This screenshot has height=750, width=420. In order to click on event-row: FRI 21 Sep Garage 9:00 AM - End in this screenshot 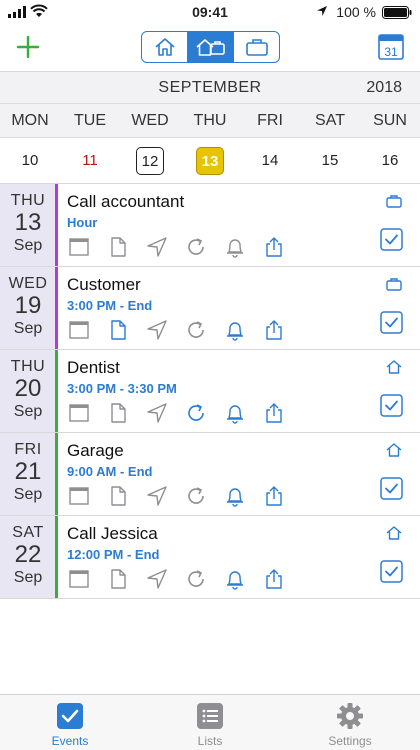, I will do `click(210, 474)`.